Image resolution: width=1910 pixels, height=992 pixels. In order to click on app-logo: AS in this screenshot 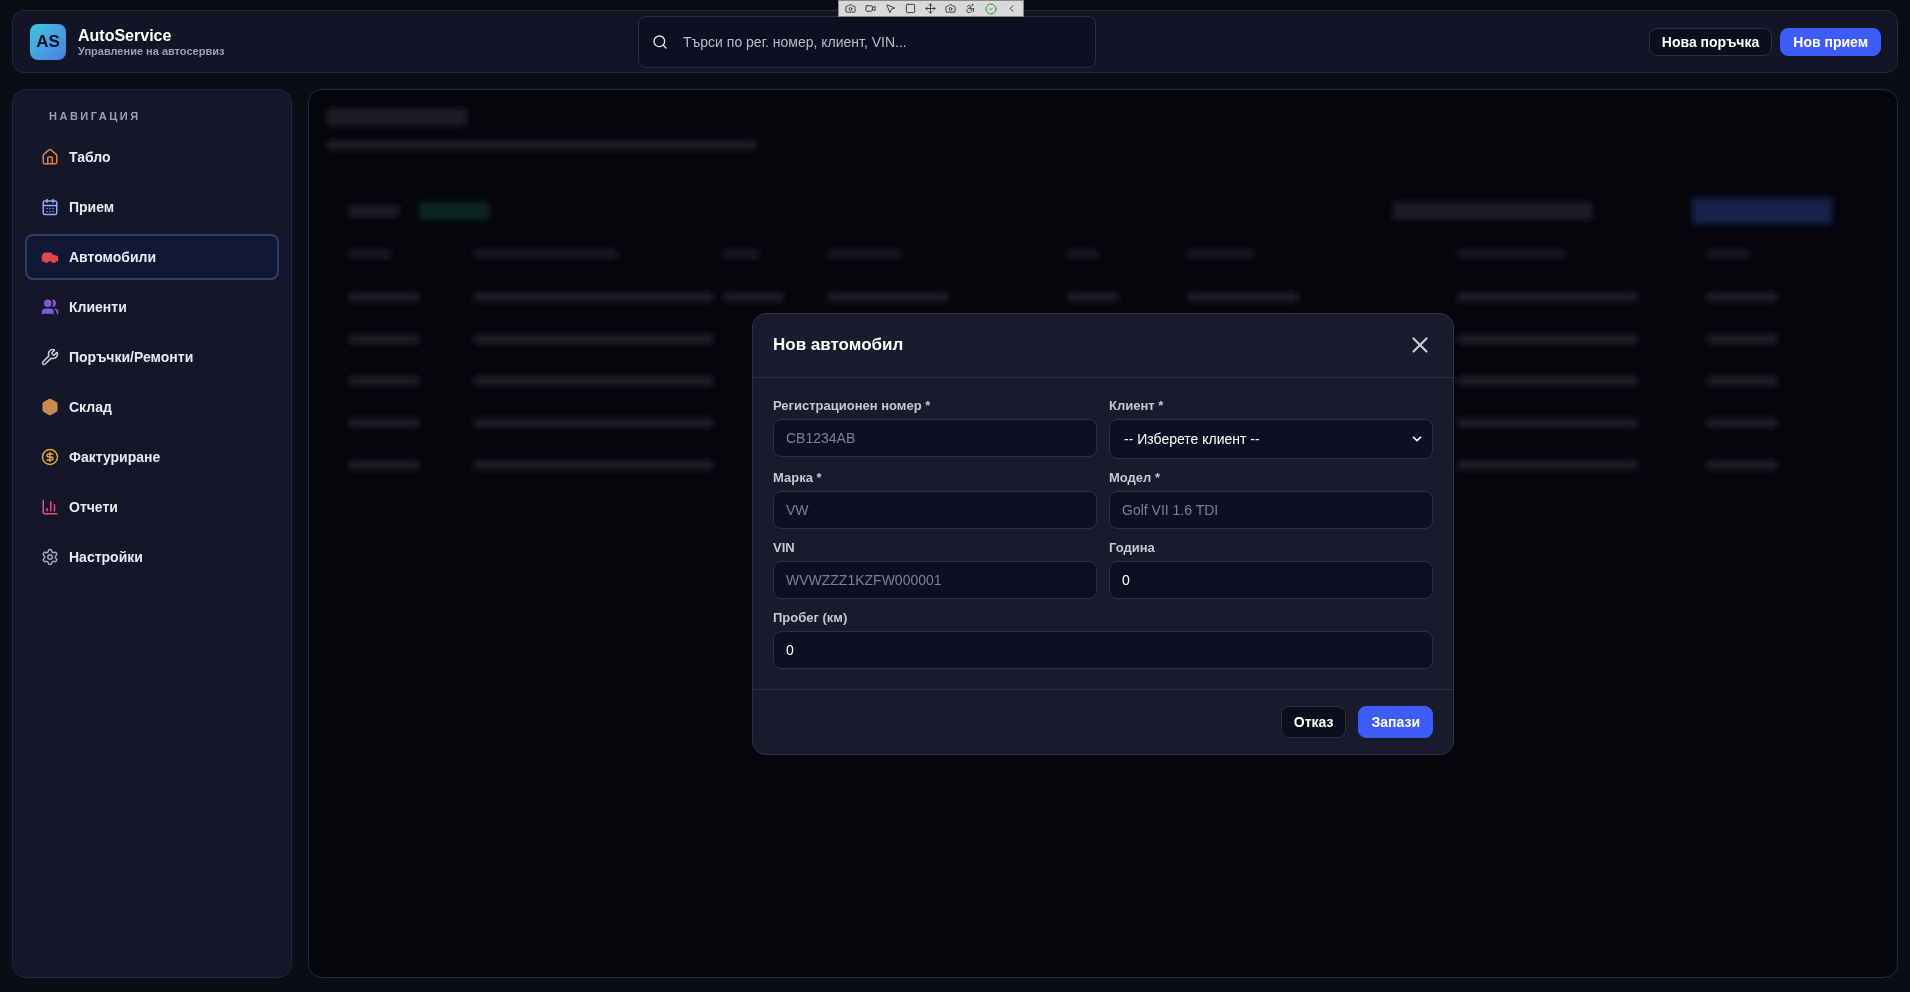, I will do `click(48, 41)`.